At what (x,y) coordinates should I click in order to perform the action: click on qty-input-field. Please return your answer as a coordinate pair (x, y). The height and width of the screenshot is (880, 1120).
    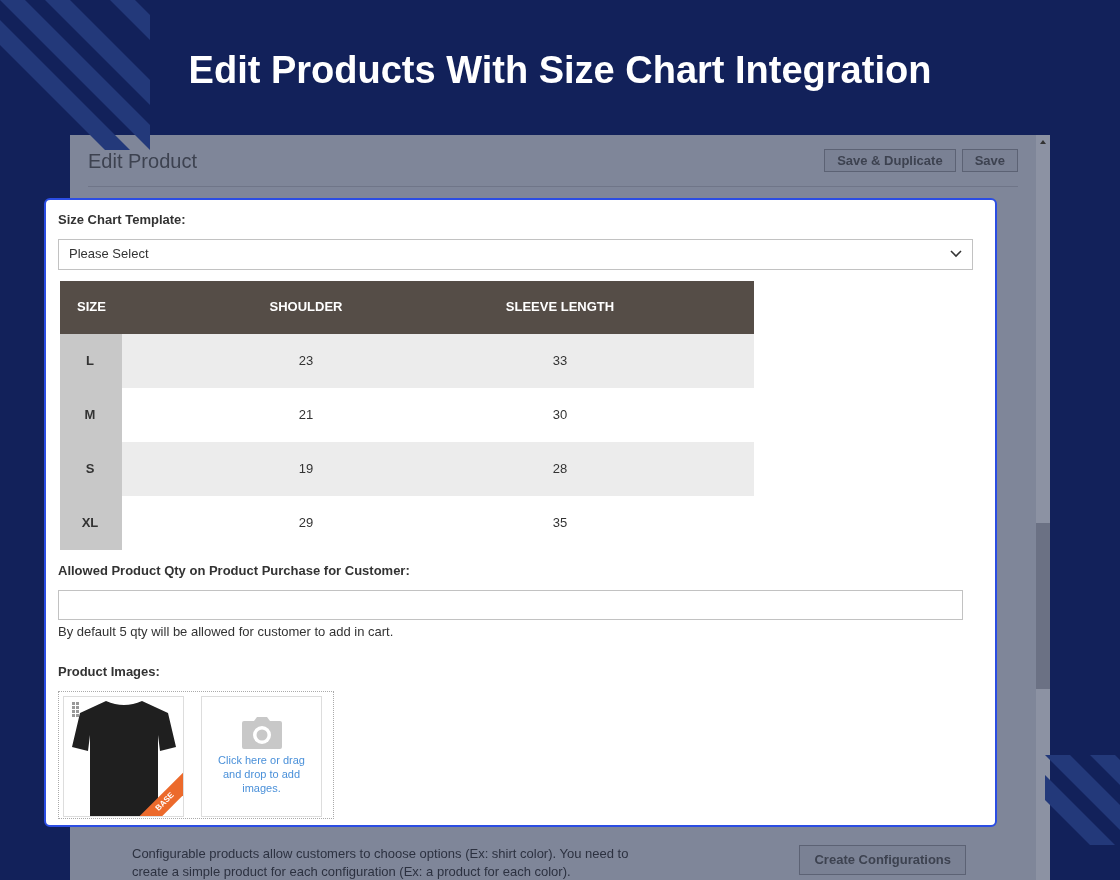
    Looking at the image, I should click on (510, 605).